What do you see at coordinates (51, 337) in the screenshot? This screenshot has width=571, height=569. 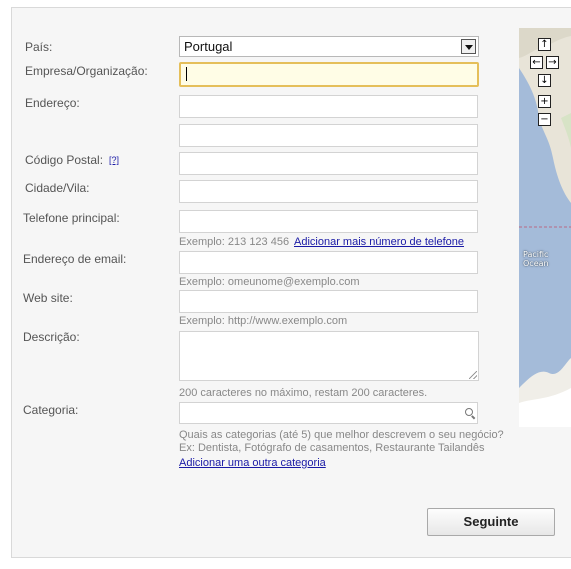 I see `description-label: Descrição:` at bounding box center [51, 337].